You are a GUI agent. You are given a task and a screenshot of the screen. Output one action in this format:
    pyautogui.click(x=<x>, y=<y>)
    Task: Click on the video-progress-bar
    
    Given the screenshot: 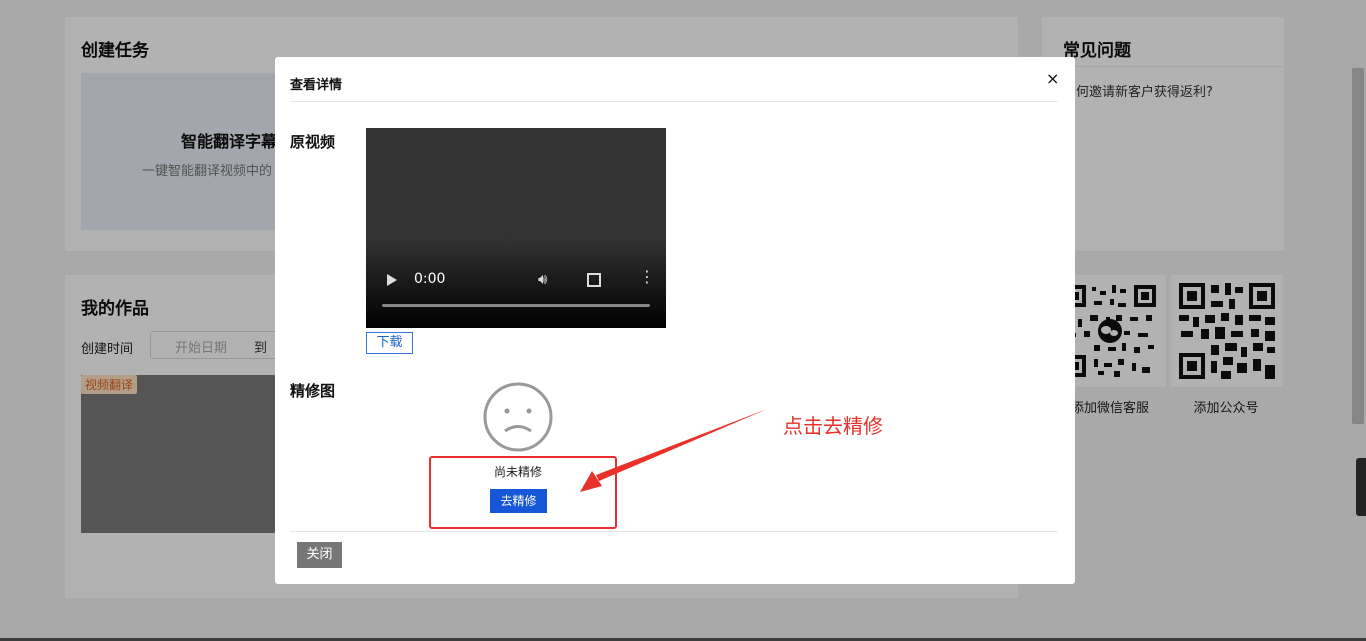 What is the action you would take?
    pyautogui.click(x=516, y=305)
    